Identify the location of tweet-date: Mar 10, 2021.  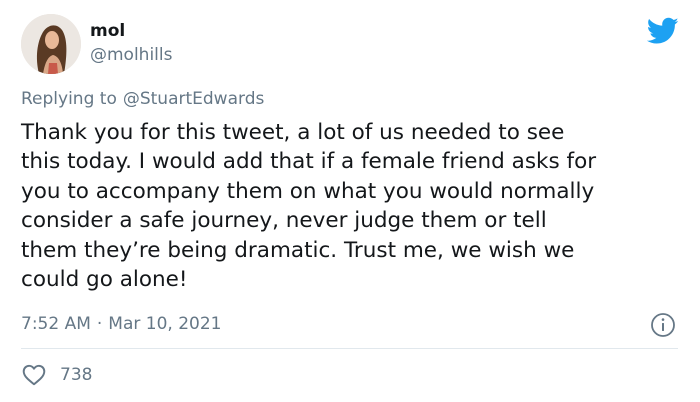
(165, 324).